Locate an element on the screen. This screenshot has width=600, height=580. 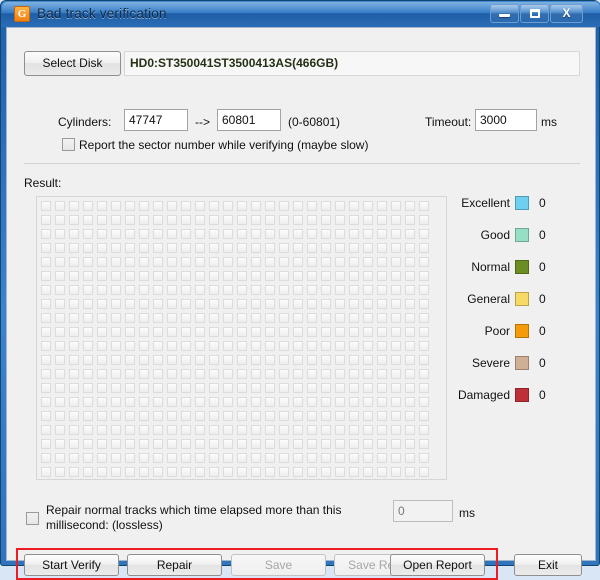
cylinder-to-input is located at coordinates (249, 120).